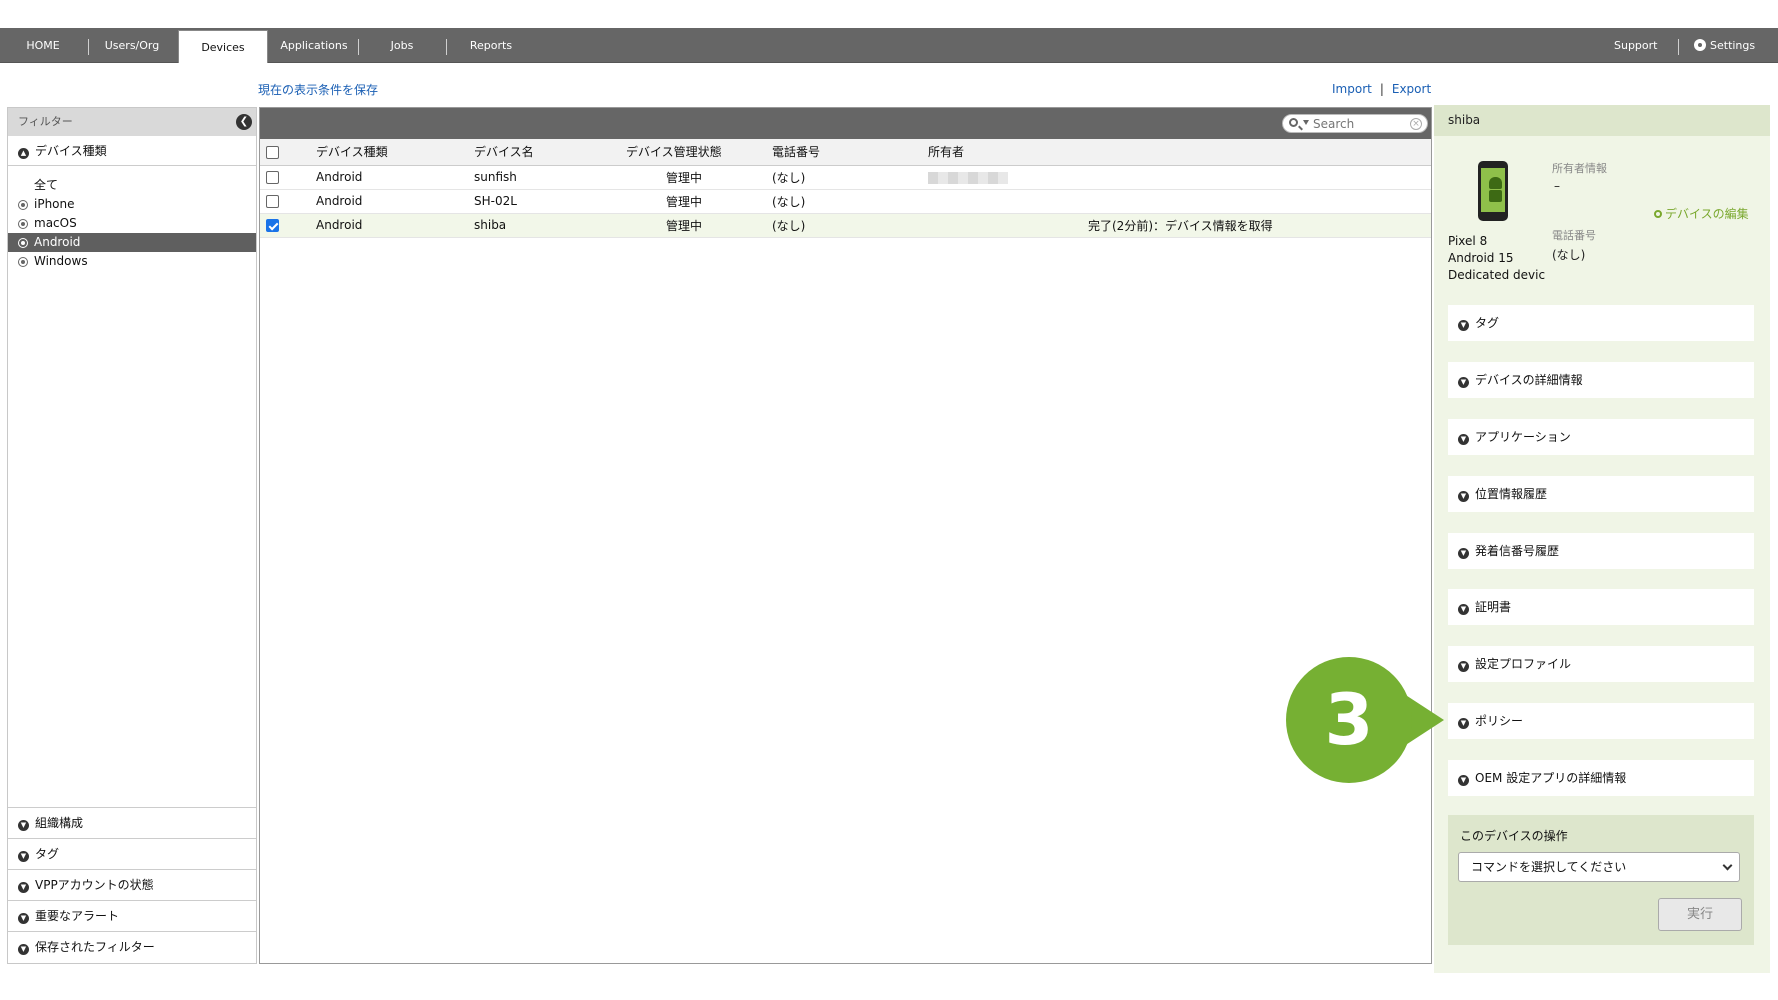  What do you see at coordinates (1259, 152) in the screenshot?
I see `col-note` at bounding box center [1259, 152].